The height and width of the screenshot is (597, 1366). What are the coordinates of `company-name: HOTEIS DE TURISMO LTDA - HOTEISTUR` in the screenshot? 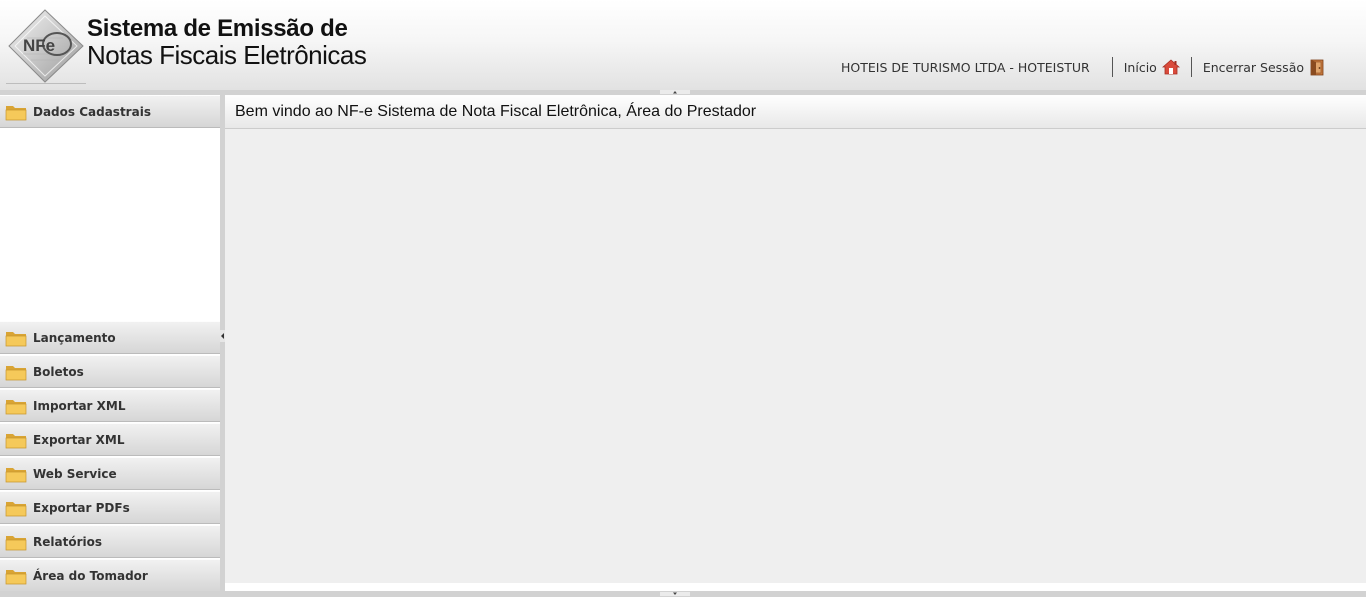 It's located at (965, 67).